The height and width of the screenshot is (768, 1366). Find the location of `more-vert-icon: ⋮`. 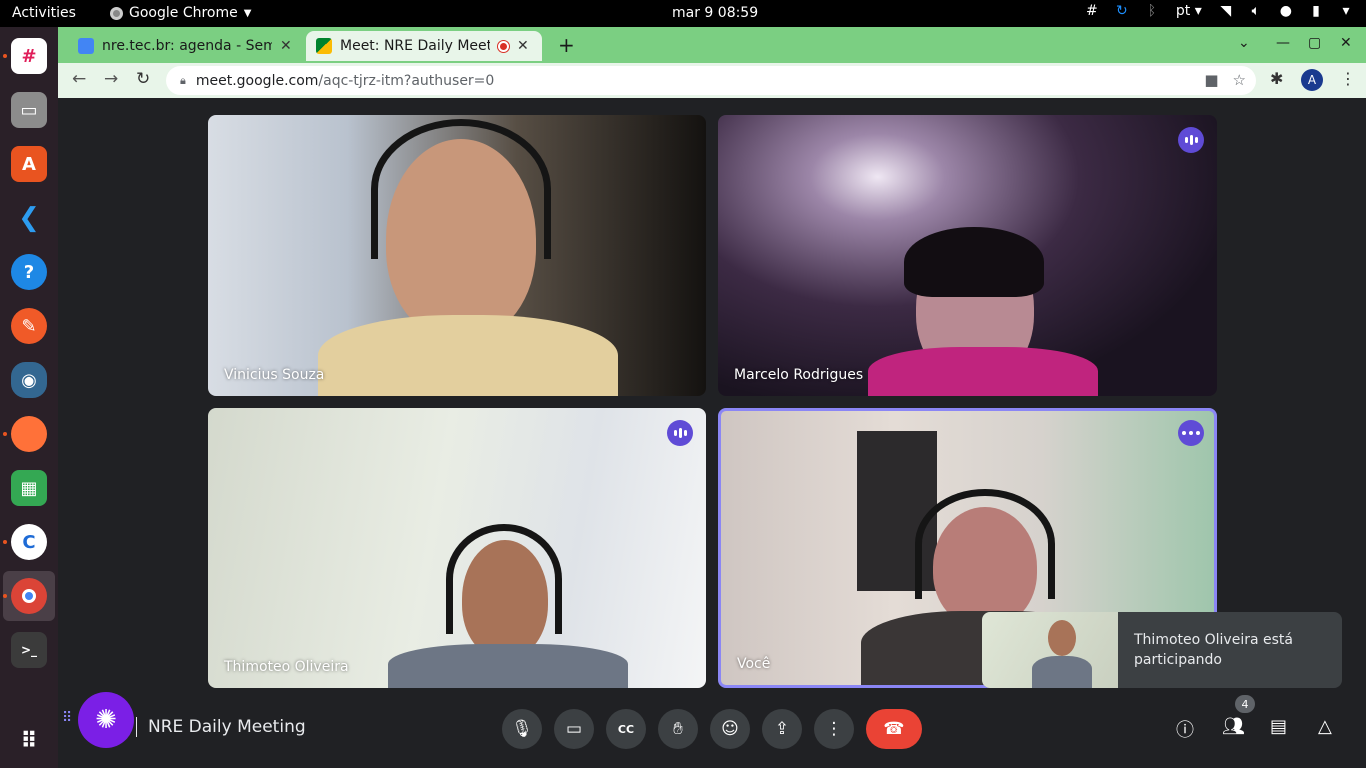

more-vert-icon: ⋮ is located at coordinates (834, 729).